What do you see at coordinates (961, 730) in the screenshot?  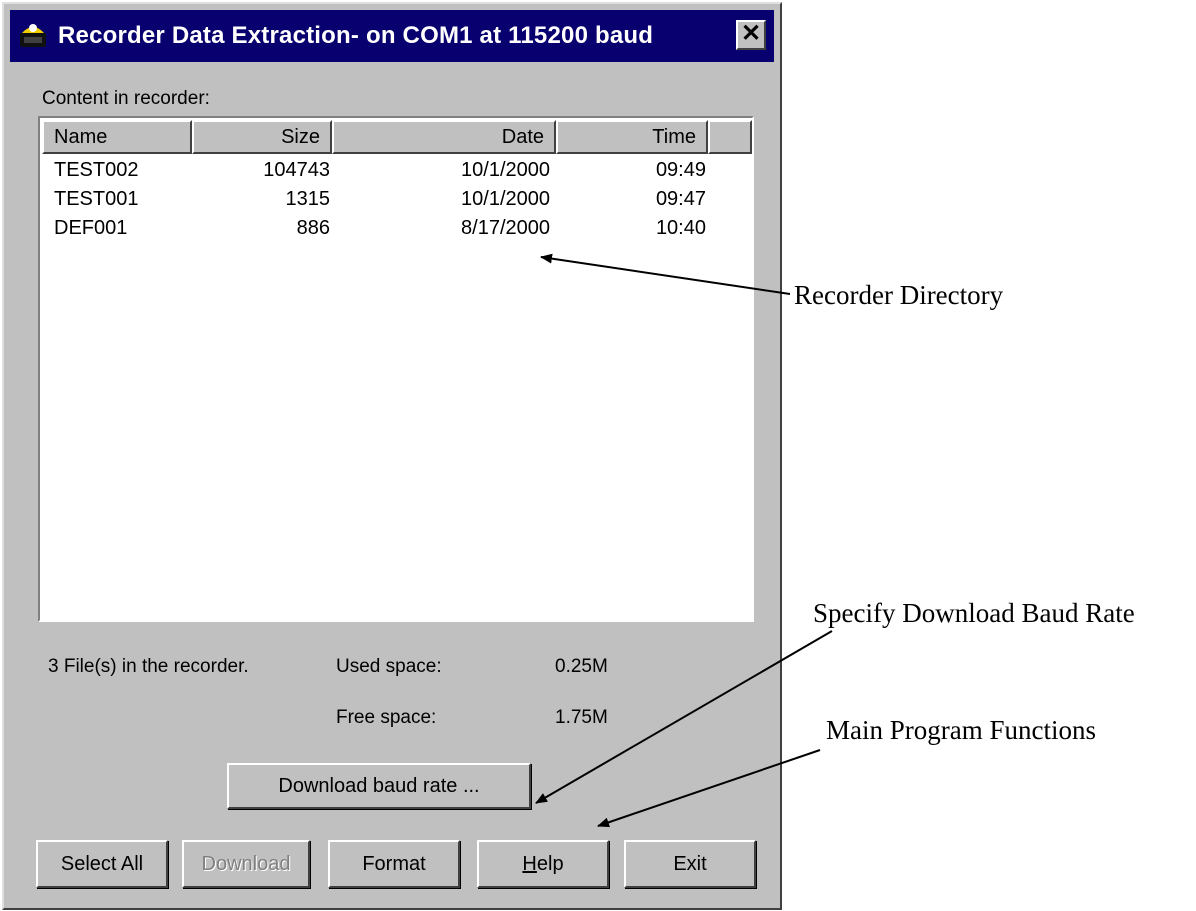 I see `main-functions-callout: Main Program Functions` at bounding box center [961, 730].